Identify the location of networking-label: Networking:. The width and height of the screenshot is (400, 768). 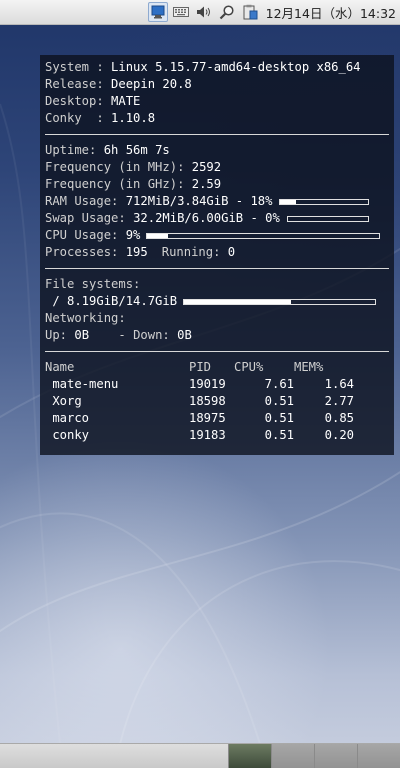
(85, 318).